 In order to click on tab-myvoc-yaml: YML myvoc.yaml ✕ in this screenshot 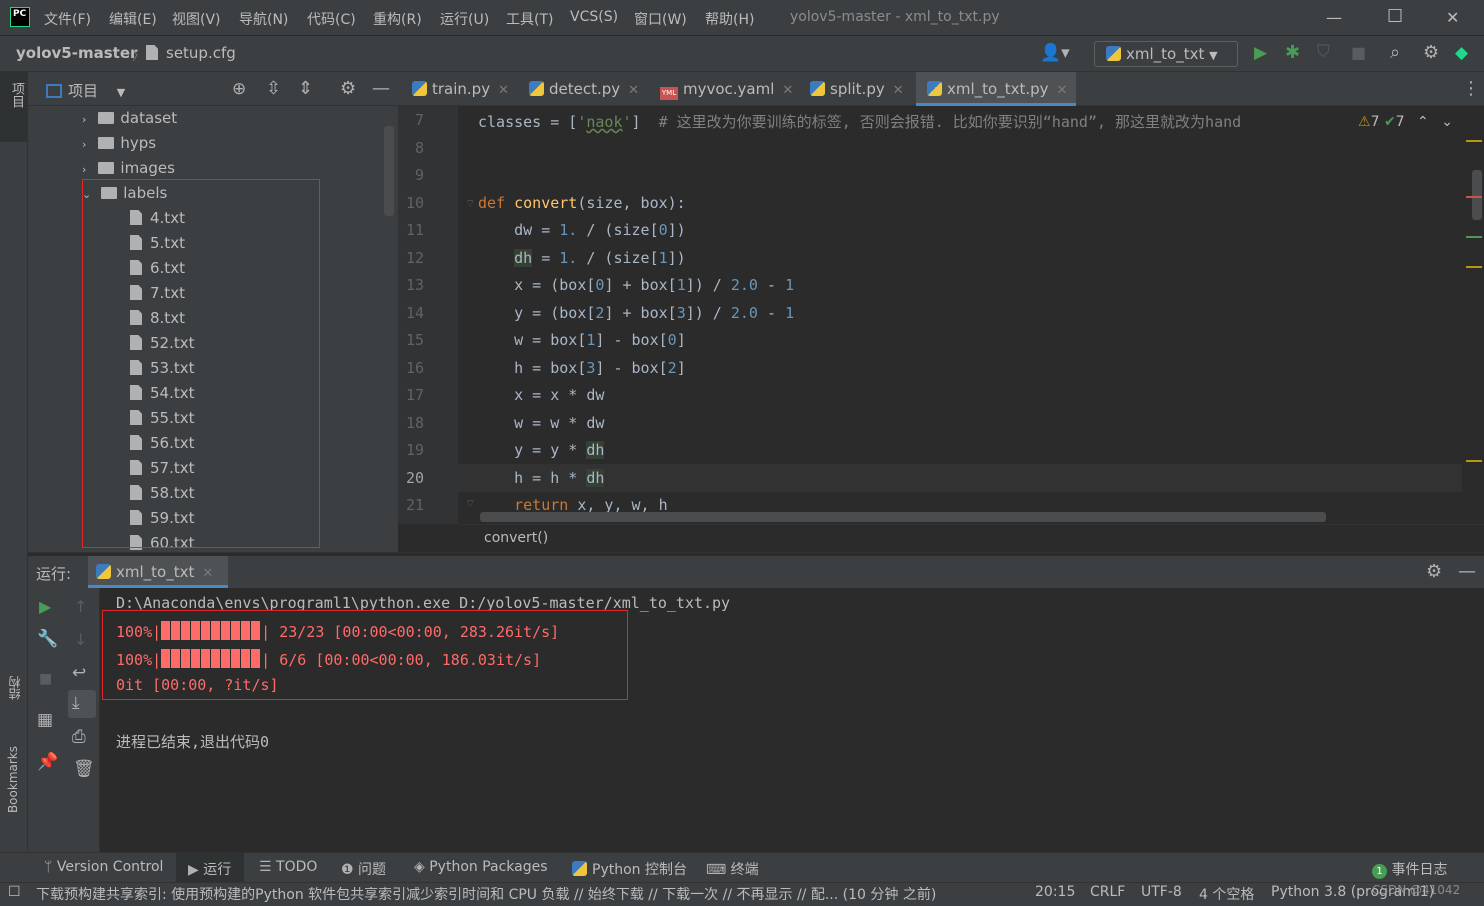, I will do `click(726, 89)`.